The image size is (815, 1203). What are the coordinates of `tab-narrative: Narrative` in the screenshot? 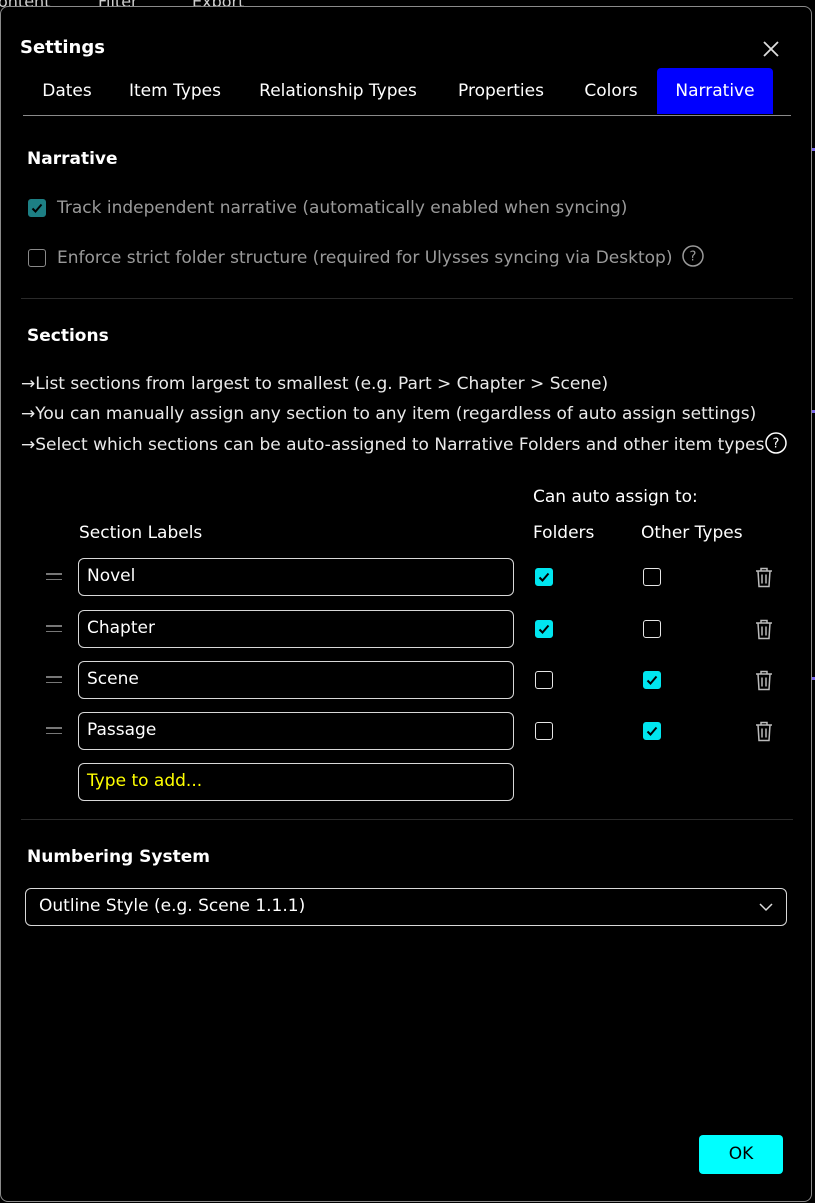 It's located at (715, 91).